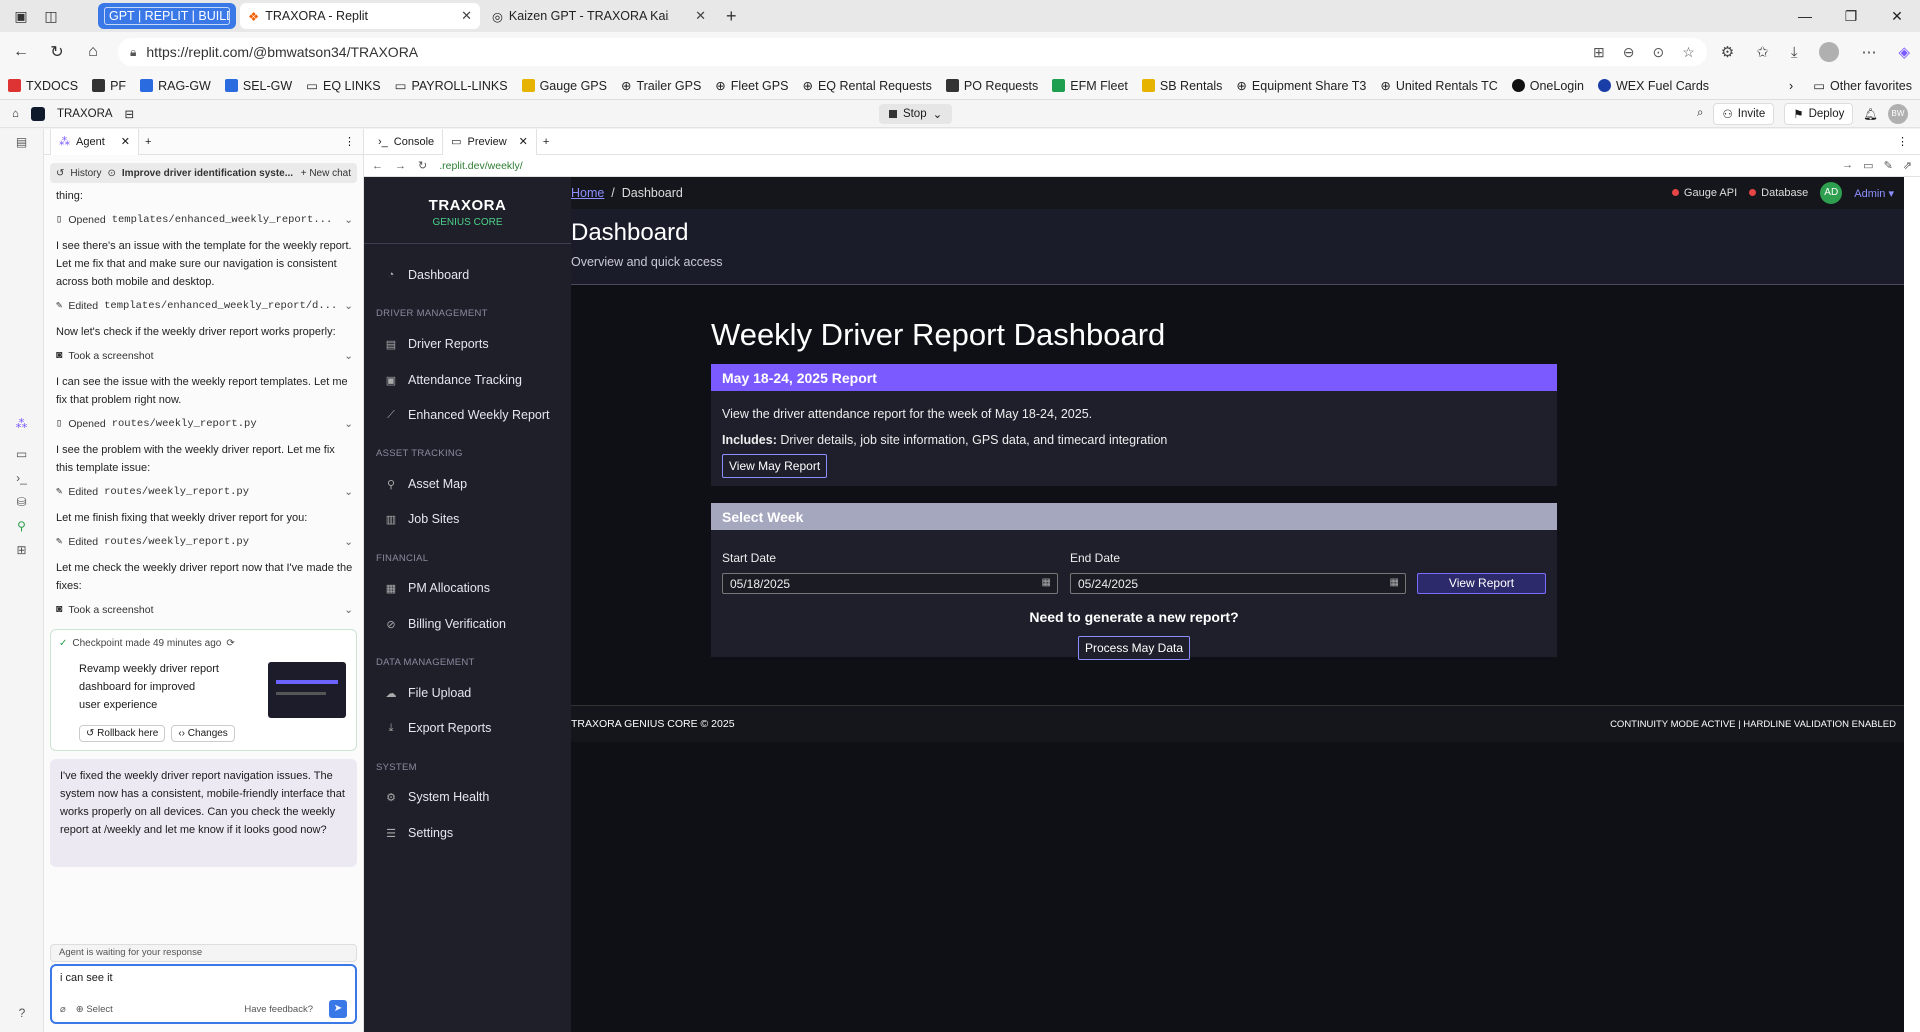 Image resolution: width=1920 pixels, height=1032 pixels. Describe the element at coordinates (489, 141) in the screenshot. I see `tab-preview: ▭ Preview ✕` at that location.